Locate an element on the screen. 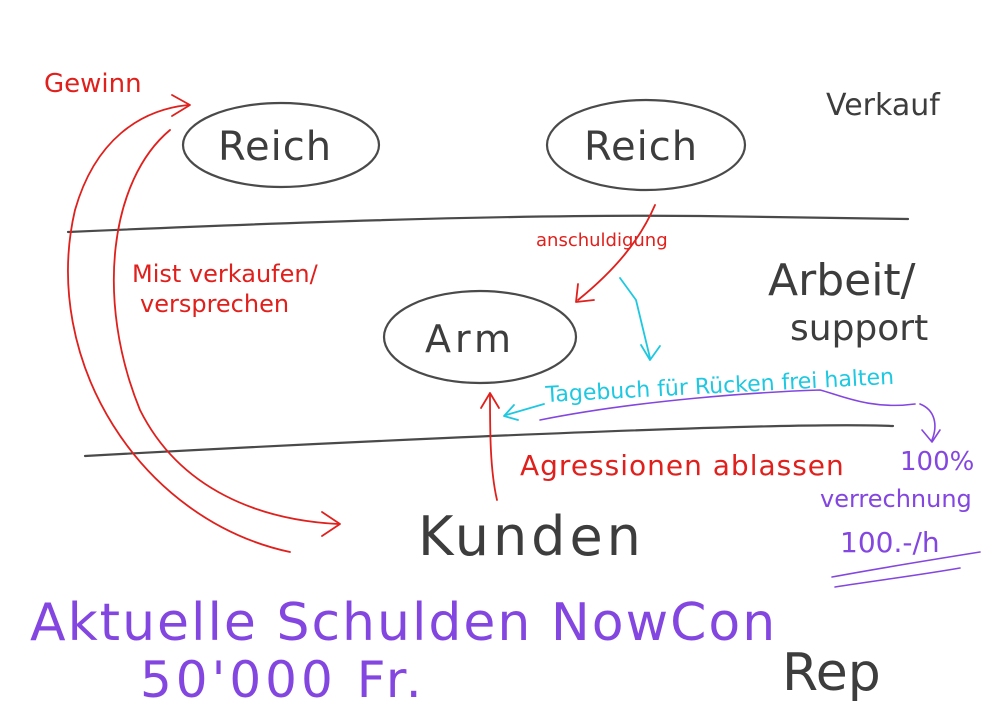  support-label: support is located at coordinates (859, 328).